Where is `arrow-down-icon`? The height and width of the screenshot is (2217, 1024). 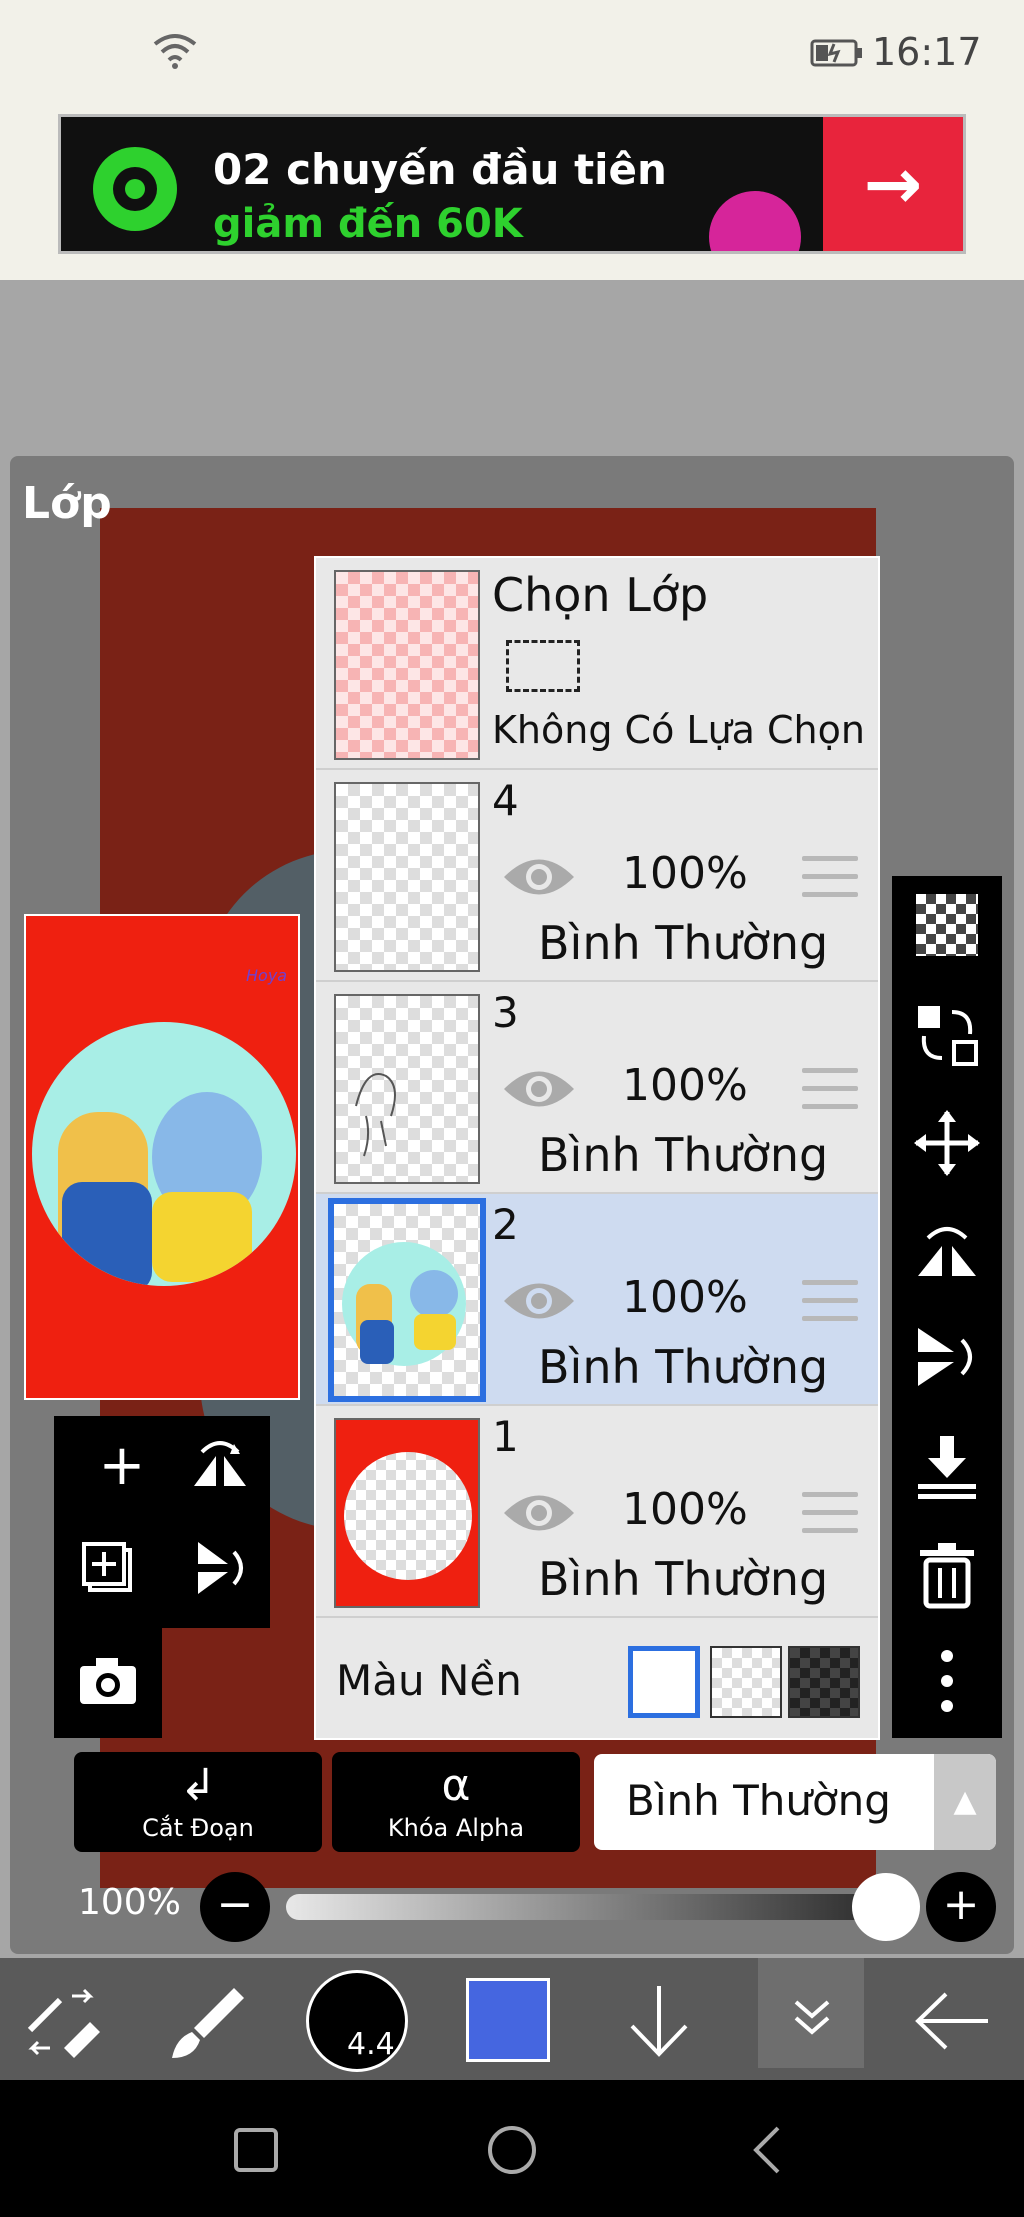
arrow-down-icon is located at coordinates (659, 2021).